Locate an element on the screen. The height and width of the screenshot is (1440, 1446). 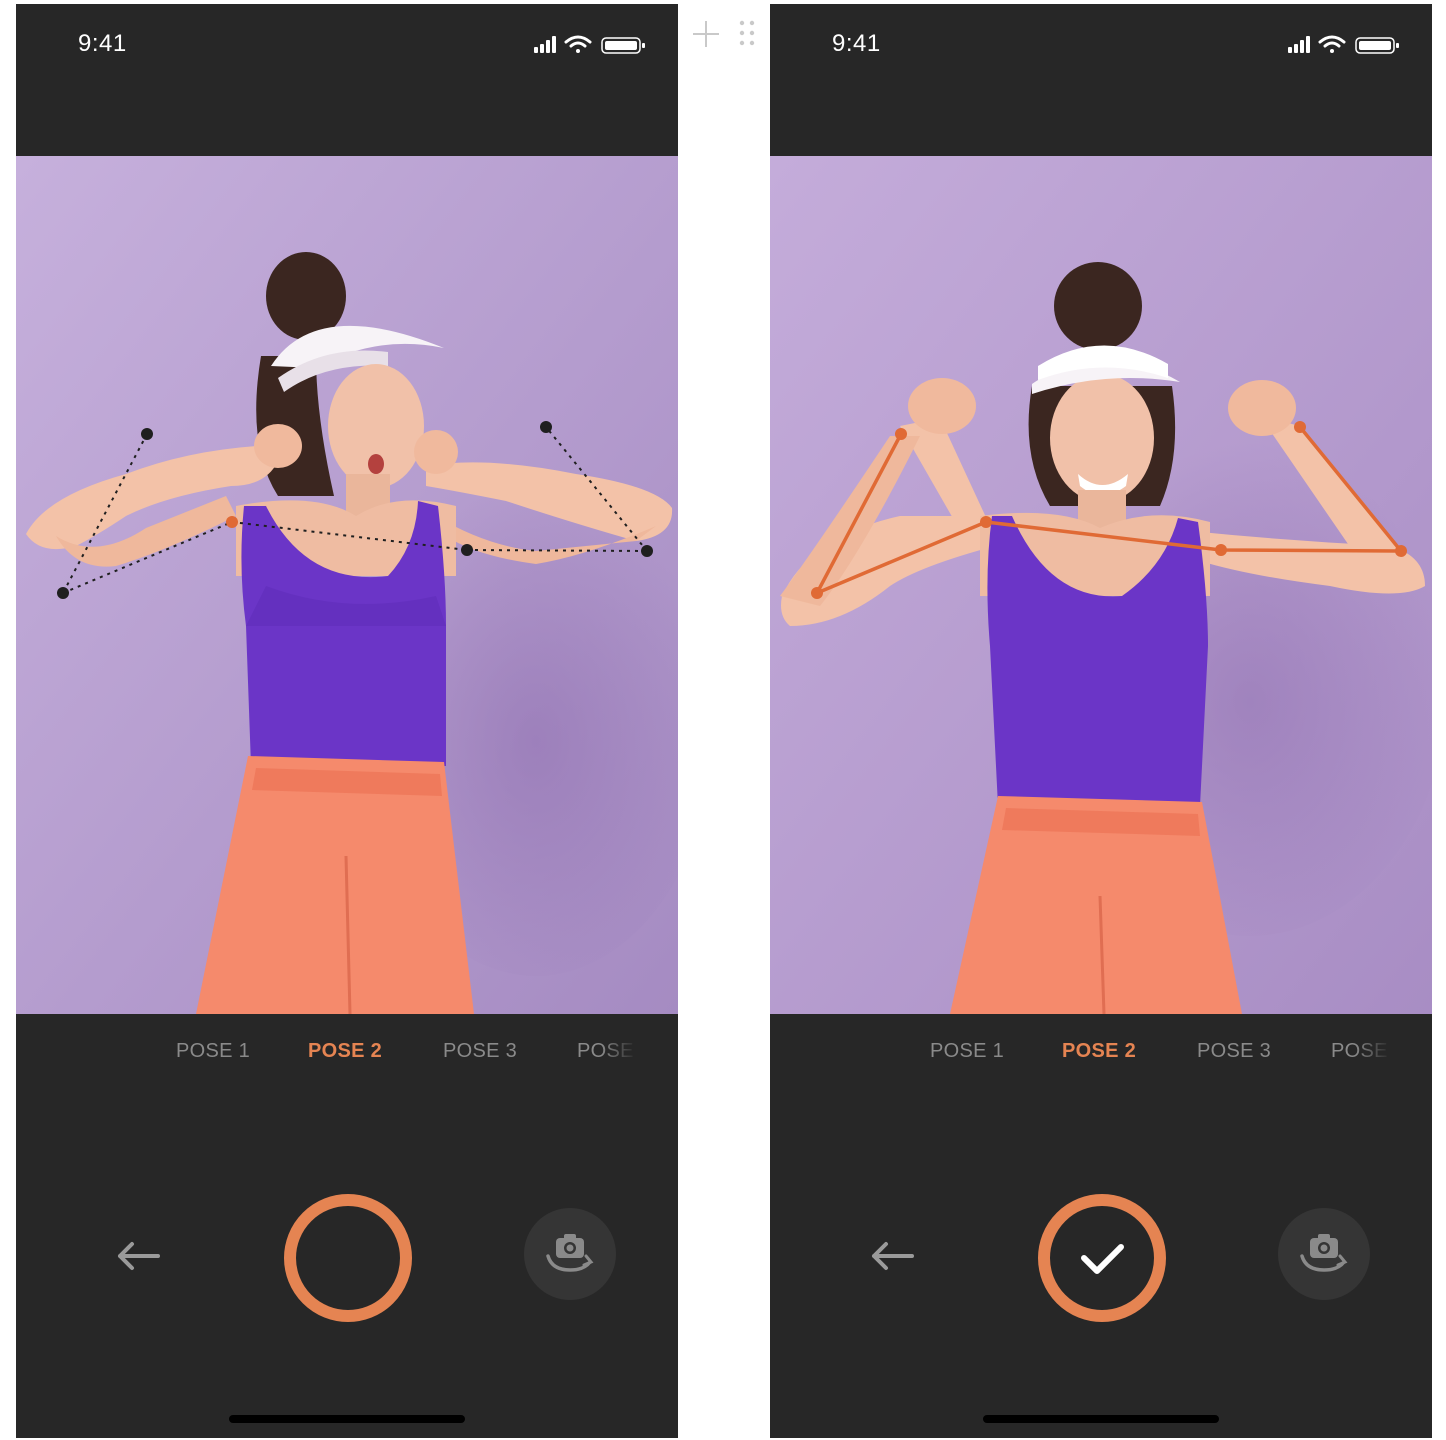
shutter-confirm-button is located at coordinates (1102, 1258).